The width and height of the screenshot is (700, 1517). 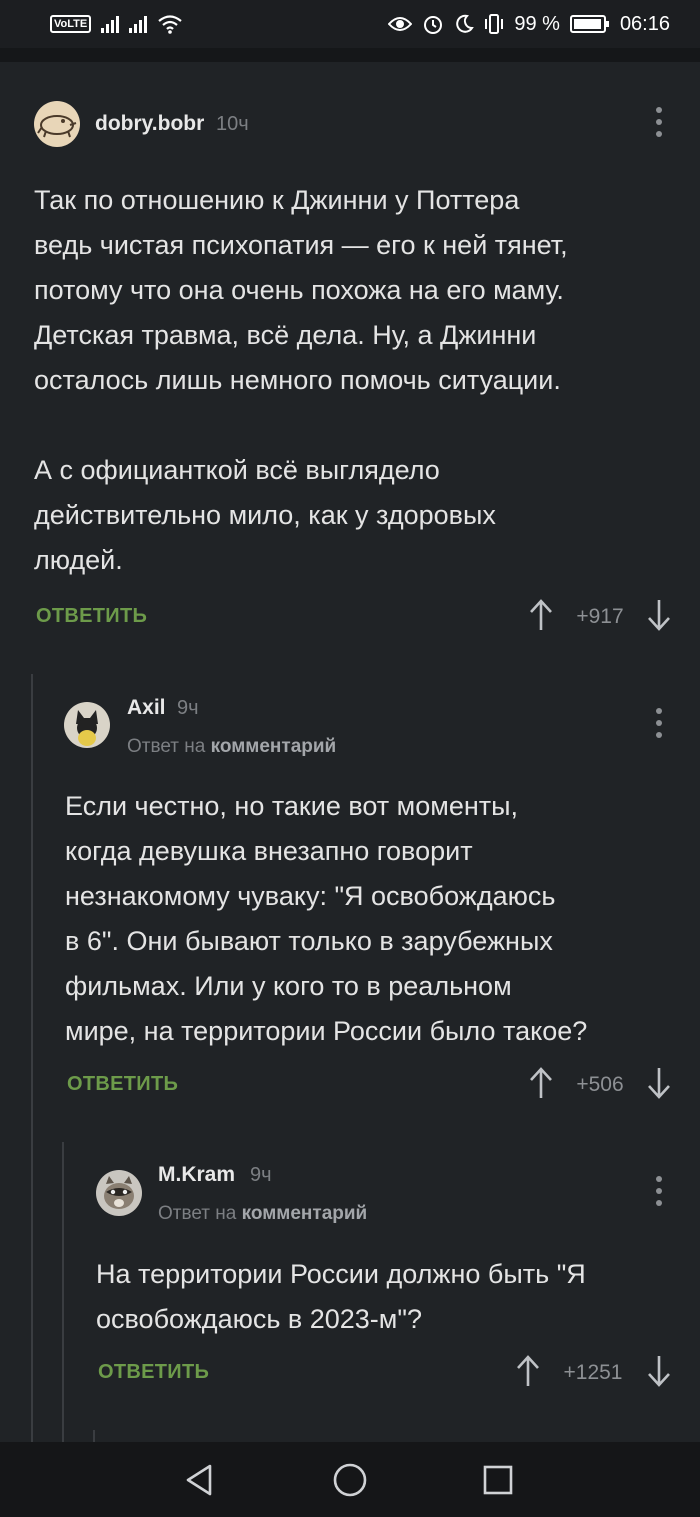 I want to click on eye-icon, so click(x=400, y=24).